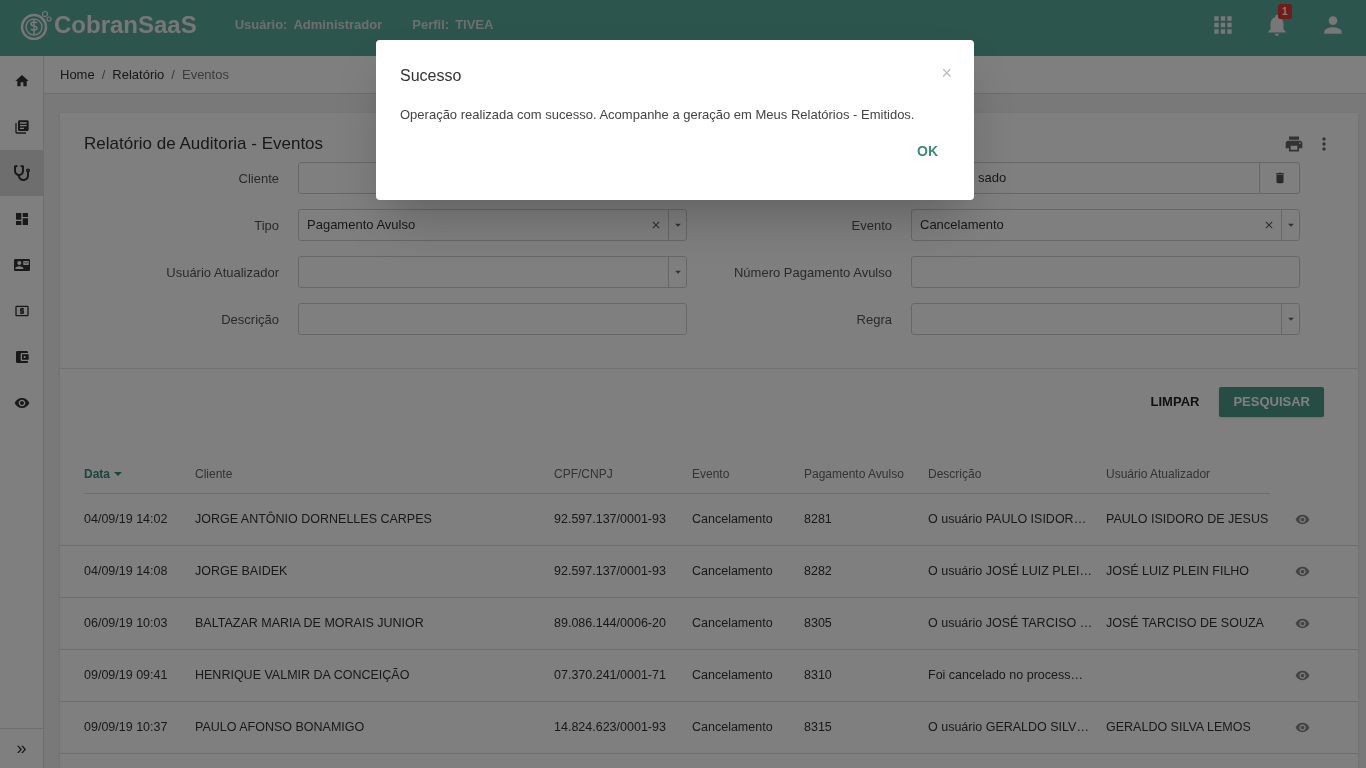  What do you see at coordinates (103, 473) in the screenshot?
I see `column-header: Data` at bounding box center [103, 473].